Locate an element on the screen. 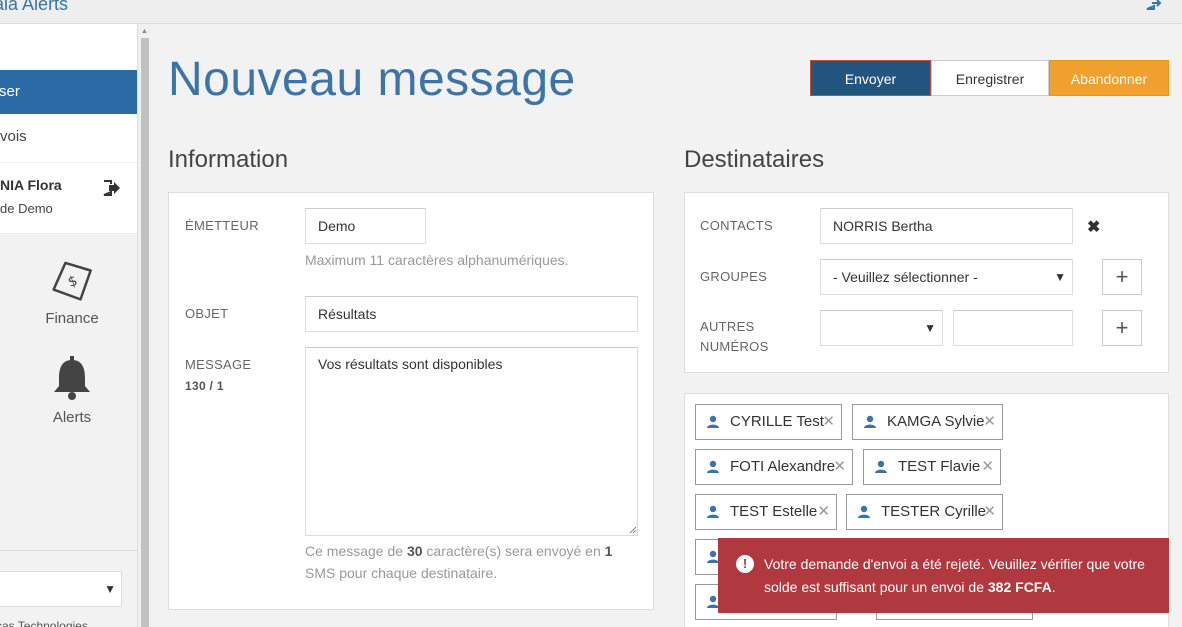  add-group-button: + is located at coordinates (1122, 277).